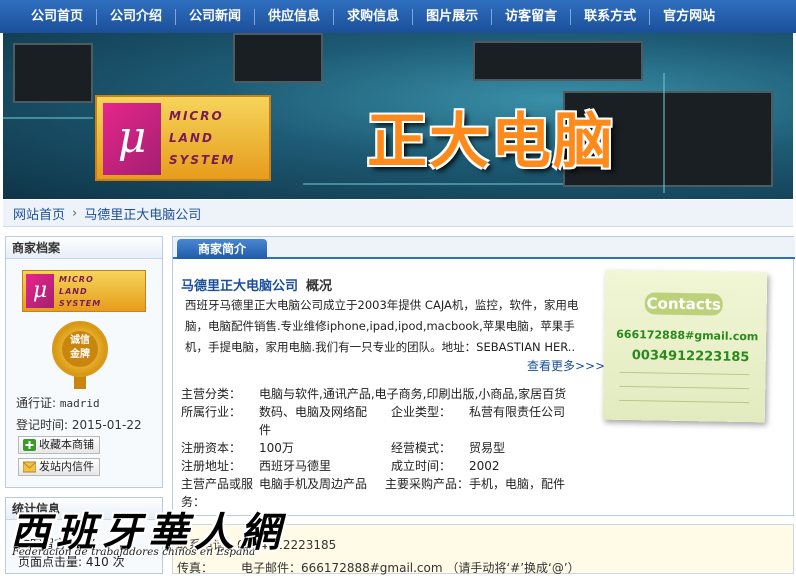 The image size is (796, 576). Describe the element at coordinates (427, 484) in the screenshot. I see `purchase-label: 主要采购产品：` at that location.